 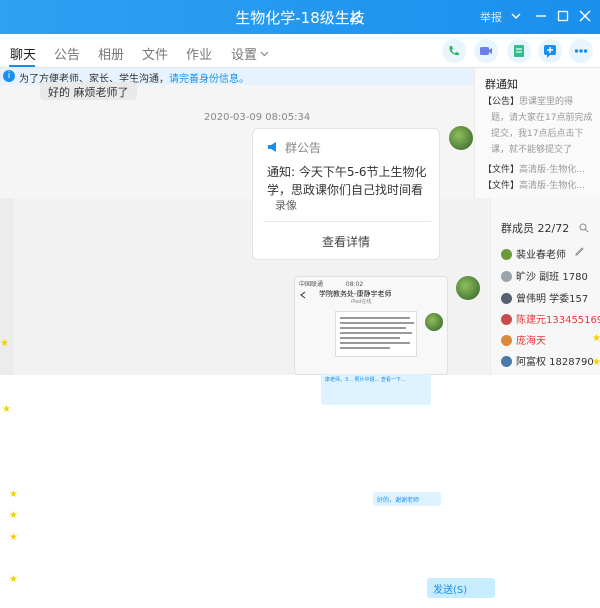 I want to click on phone-icon, so click(x=454, y=51).